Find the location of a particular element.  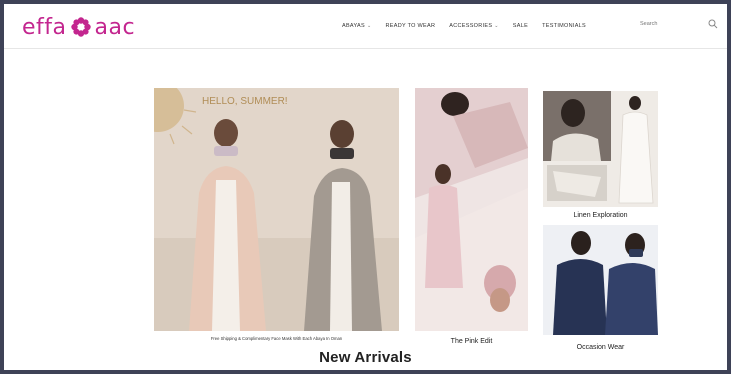

caption-pink-edit: The Pink Edit is located at coordinates (471, 341).